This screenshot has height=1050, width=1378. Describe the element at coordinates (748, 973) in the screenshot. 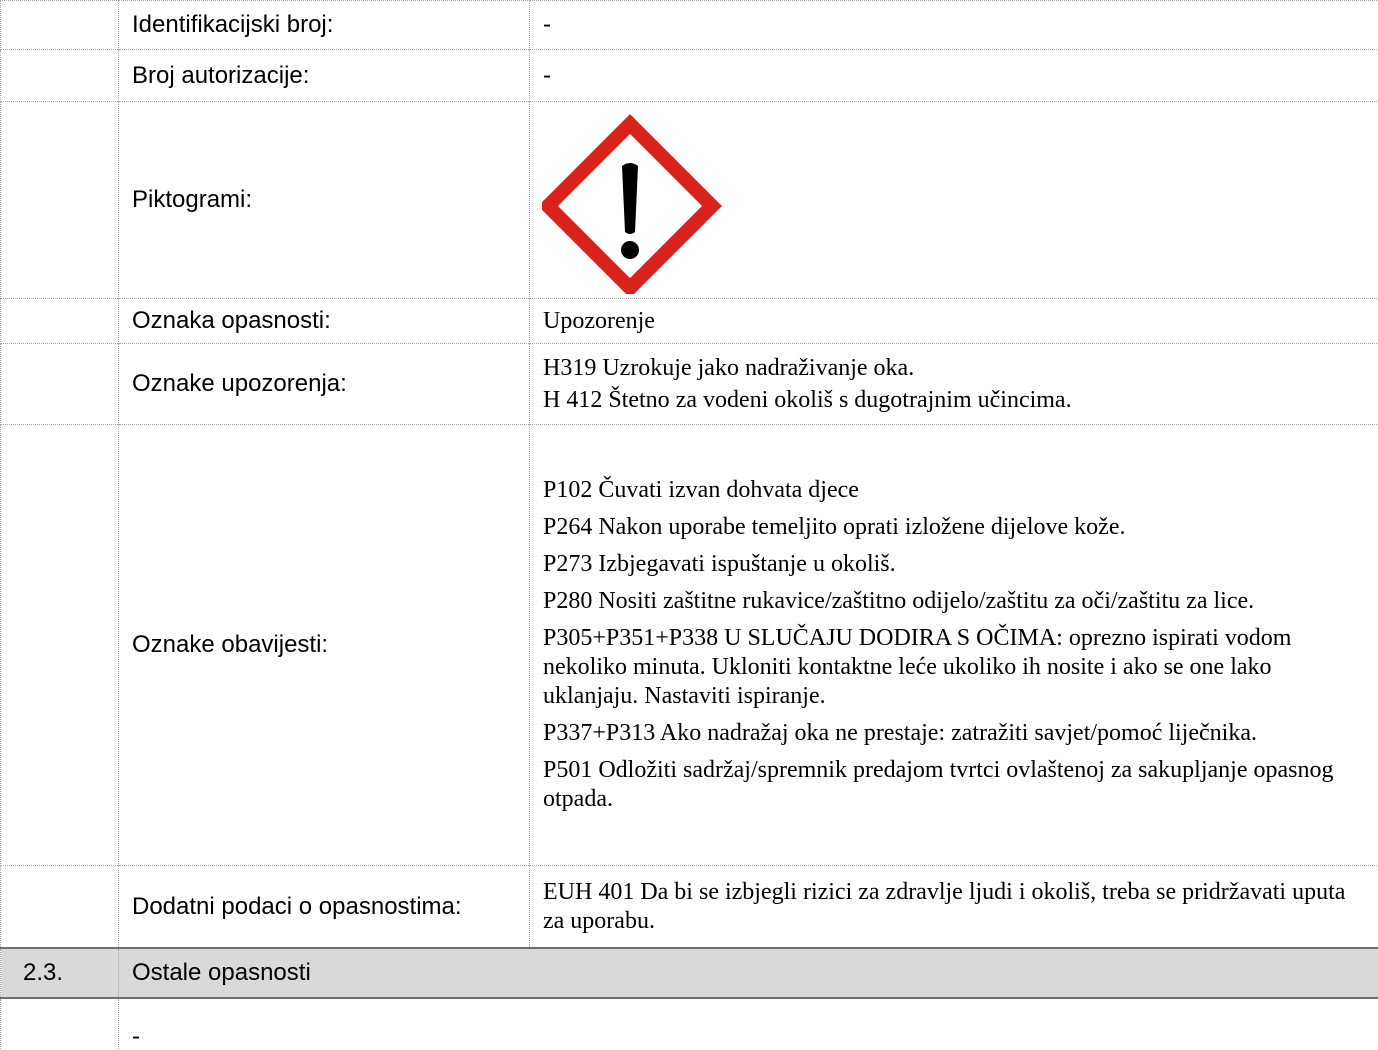

I see `section-title: Ostale opasnosti` at that location.